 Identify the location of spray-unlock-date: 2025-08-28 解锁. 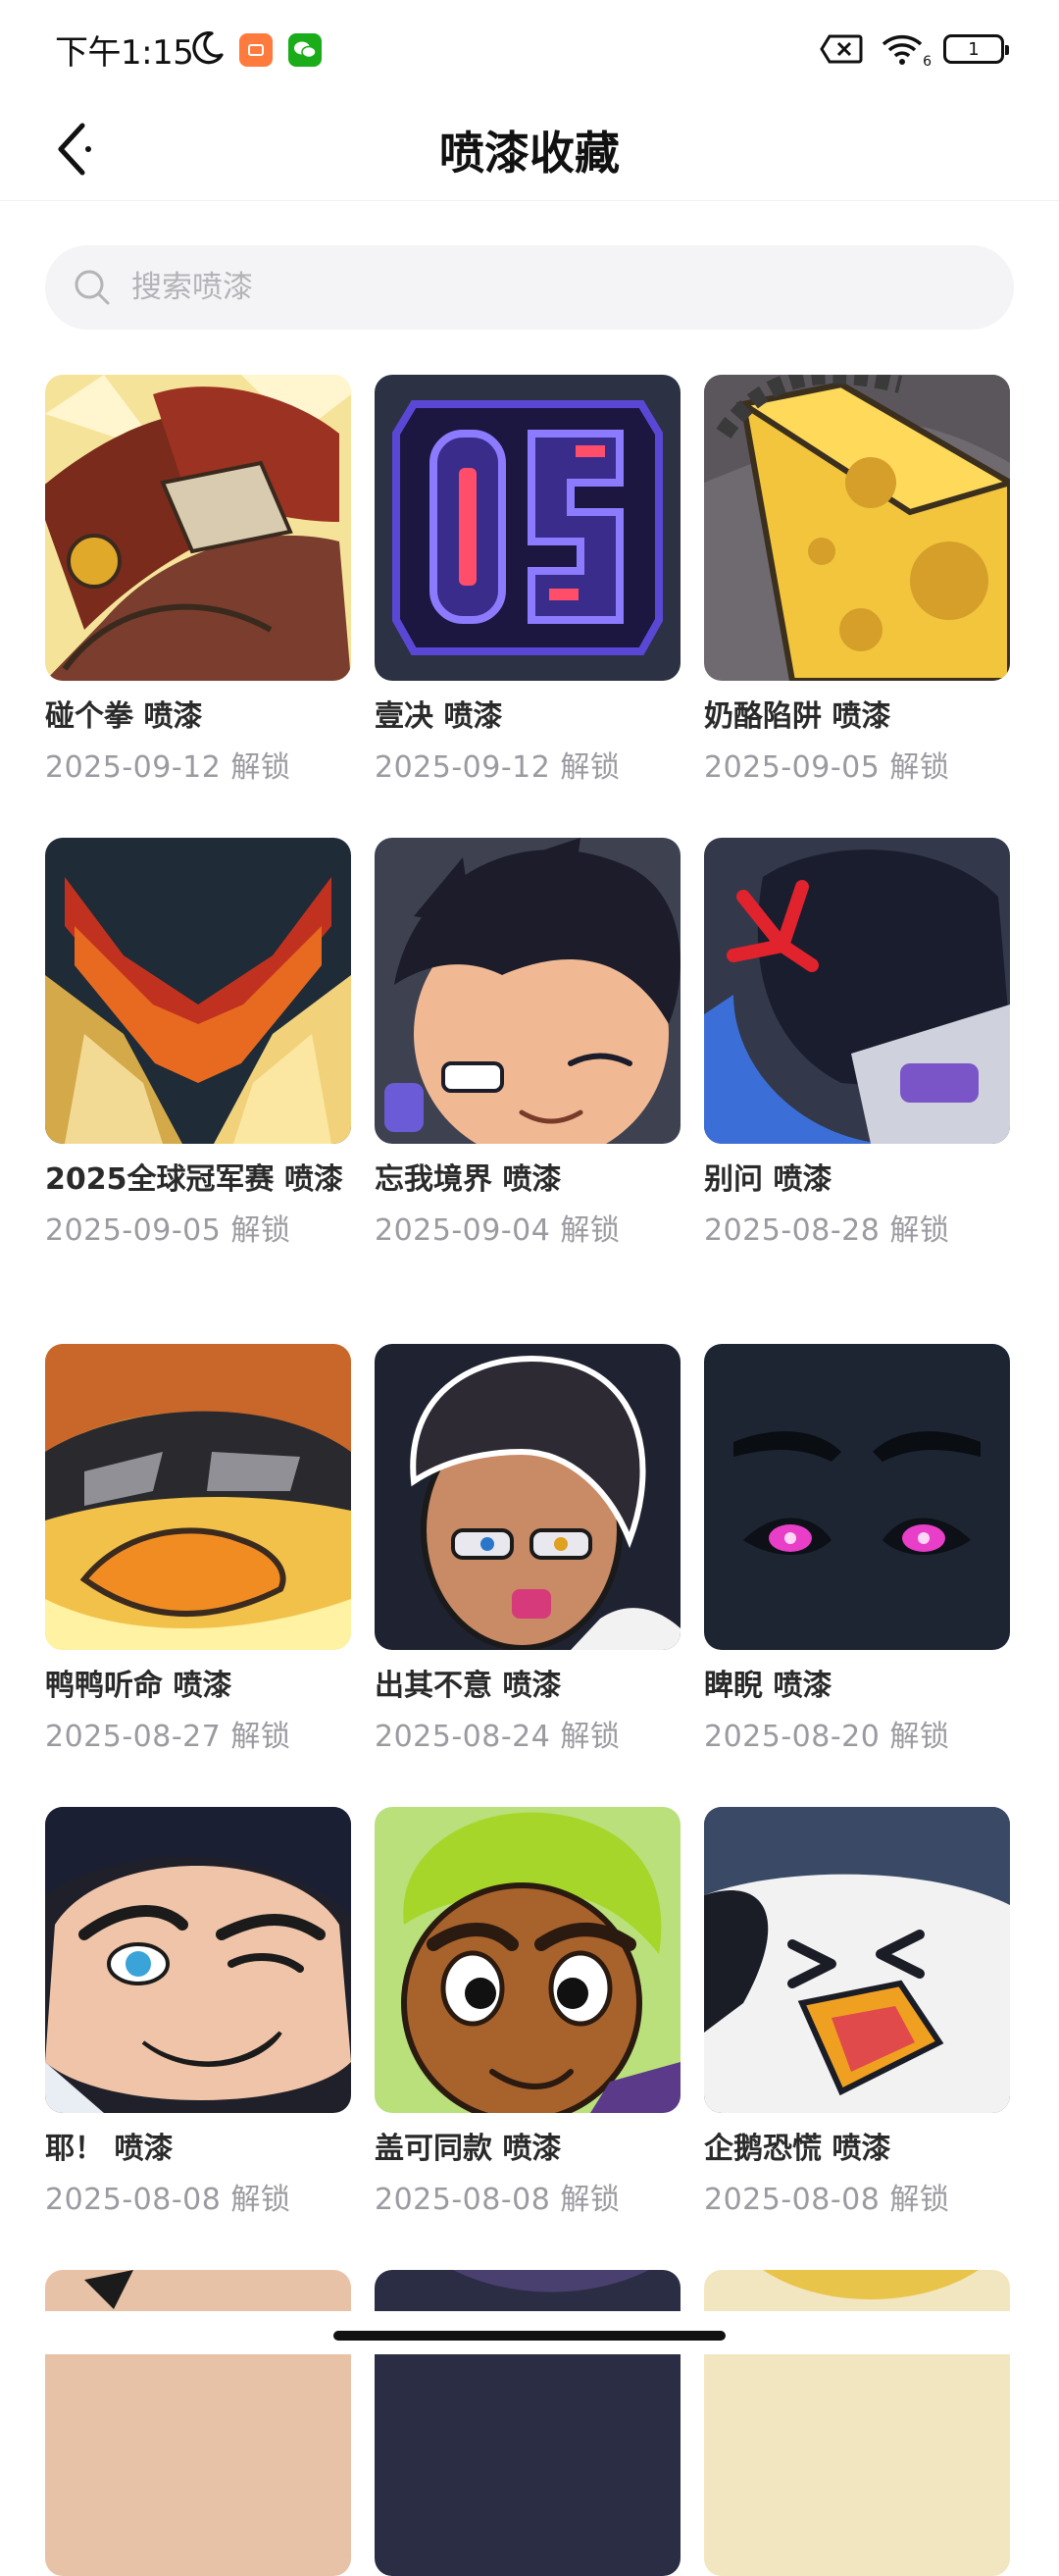
(827, 1230).